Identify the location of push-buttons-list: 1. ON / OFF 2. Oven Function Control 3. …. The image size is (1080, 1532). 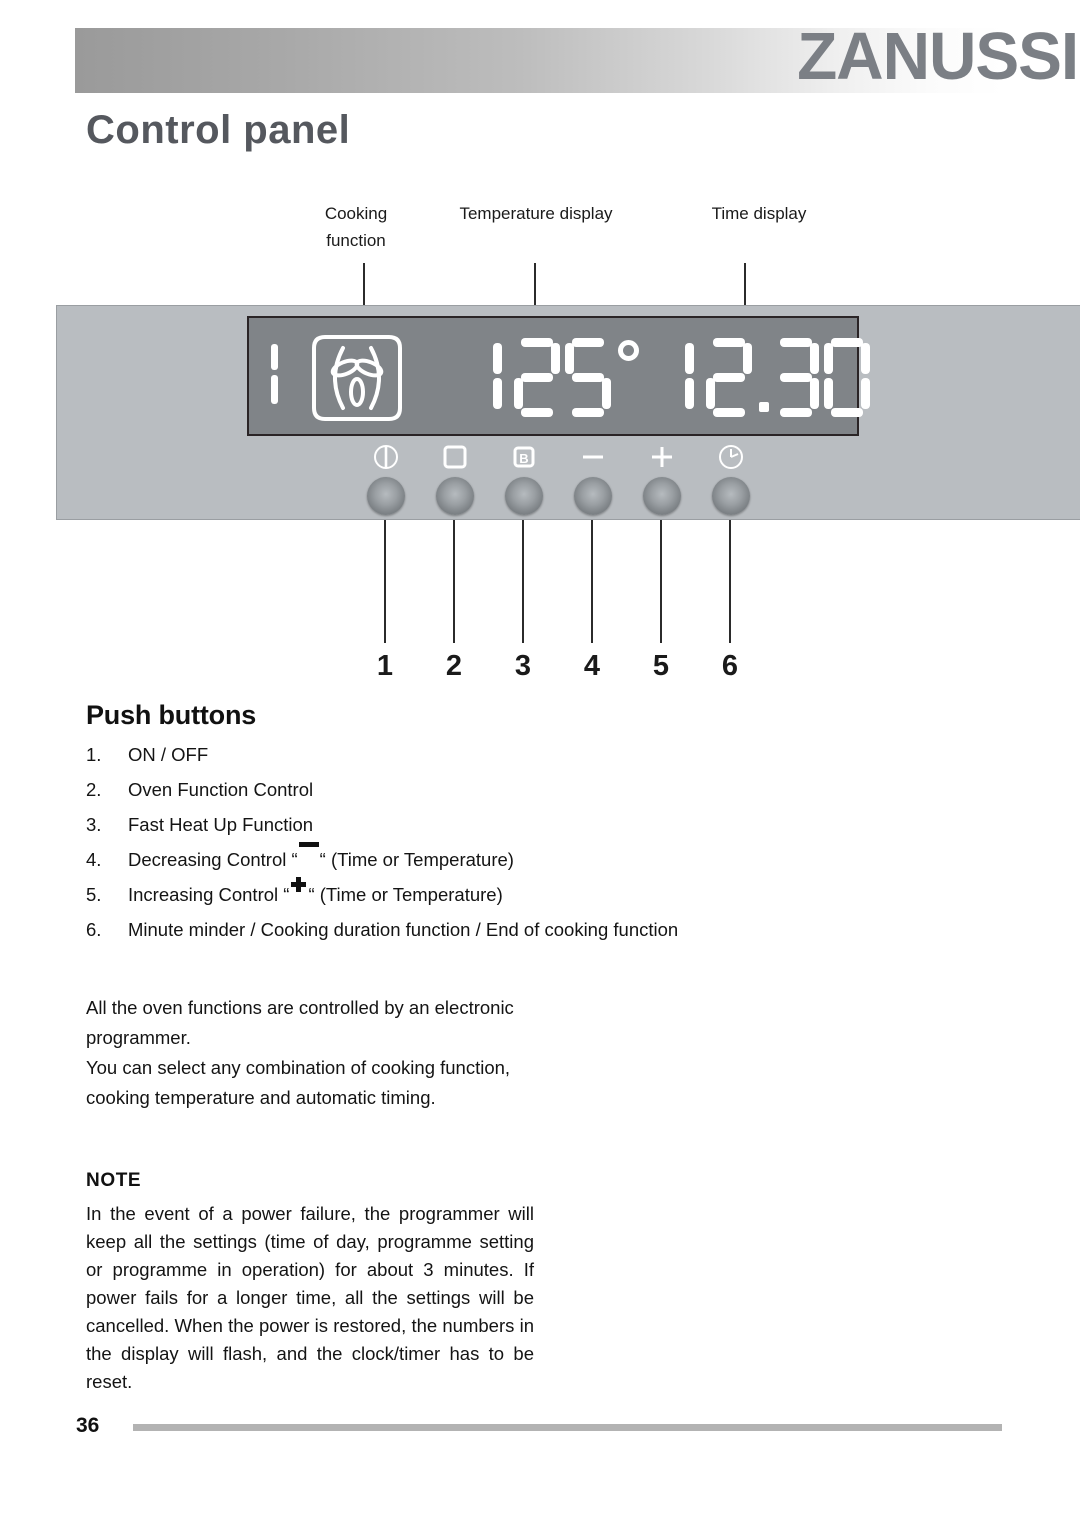
(406, 842).